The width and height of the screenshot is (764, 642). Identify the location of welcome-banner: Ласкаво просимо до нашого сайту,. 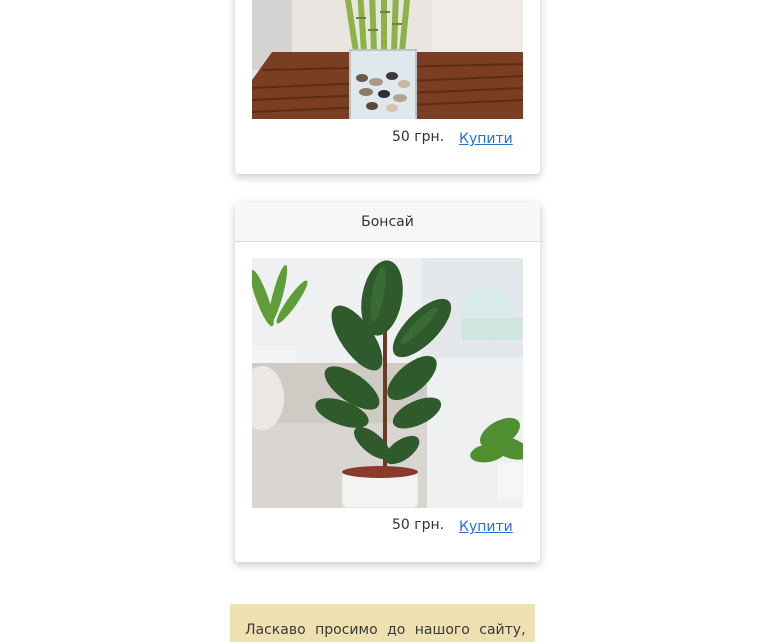
(382, 623).